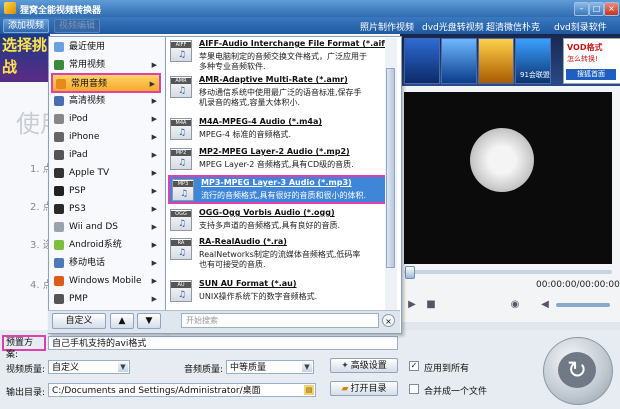  Describe the element at coordinates (95, 245) in the screenshot. I see `category-label: Android系统` at that location.